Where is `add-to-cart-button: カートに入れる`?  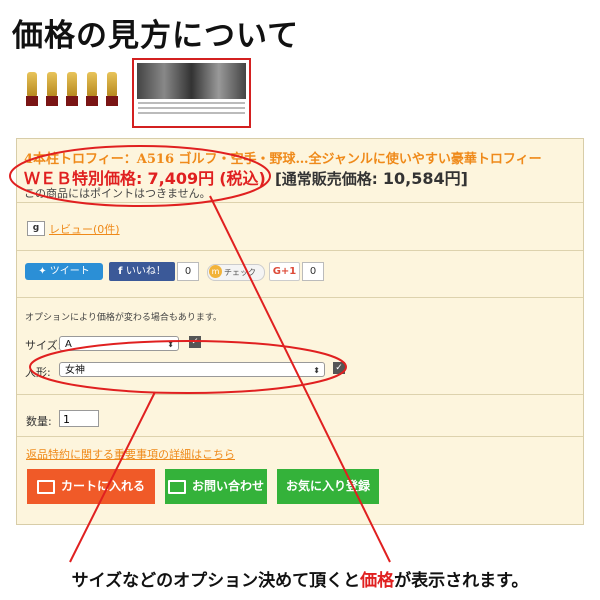
add-to-cart-button: カートに入れる is located at coordinates (91, 486).